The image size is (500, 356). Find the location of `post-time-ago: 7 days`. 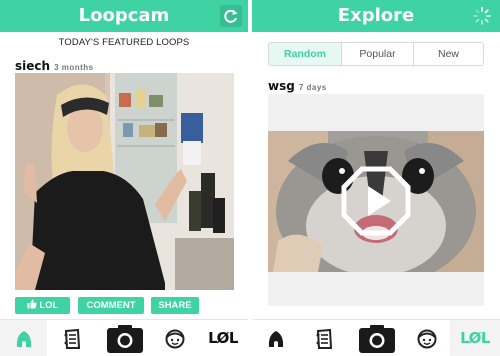

post-time-ago: 7 days is located at coordinates (312, 87).